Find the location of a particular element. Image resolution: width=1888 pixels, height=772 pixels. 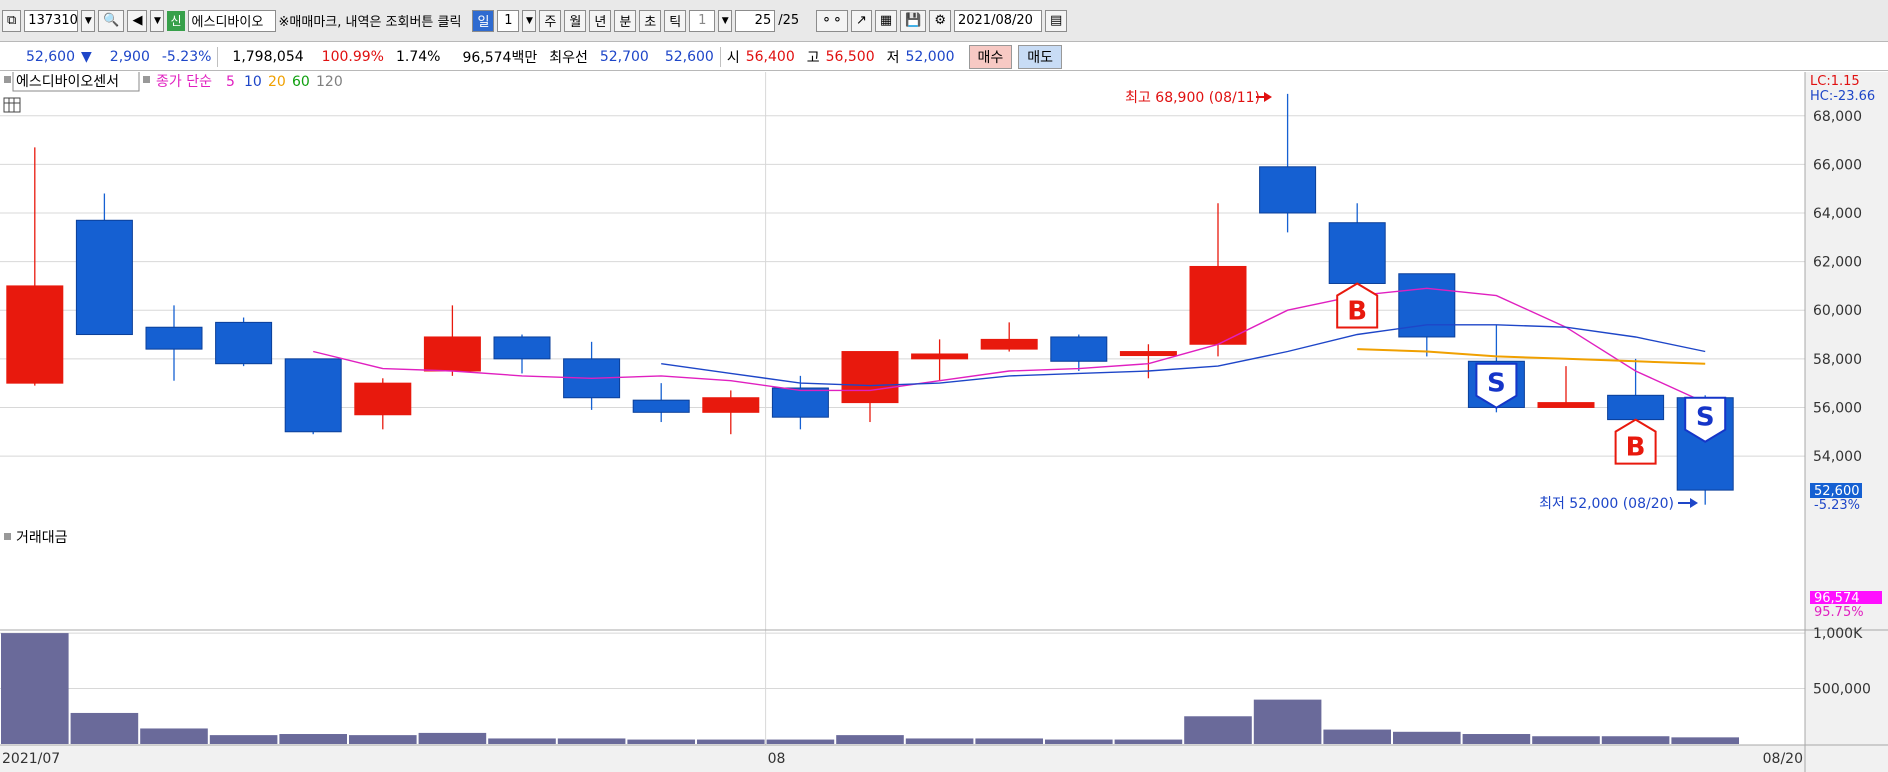

code-input: 137310 is located at coordinates (51, 20).